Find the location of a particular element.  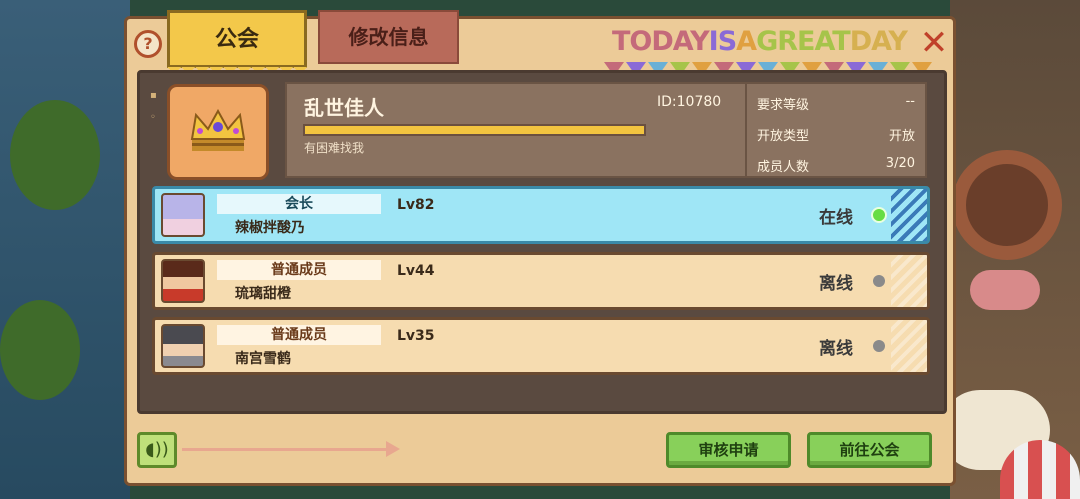

member-row: 会长 辣椒拌酸乃 Lv82 在线 is located at coordinates (541, 215).